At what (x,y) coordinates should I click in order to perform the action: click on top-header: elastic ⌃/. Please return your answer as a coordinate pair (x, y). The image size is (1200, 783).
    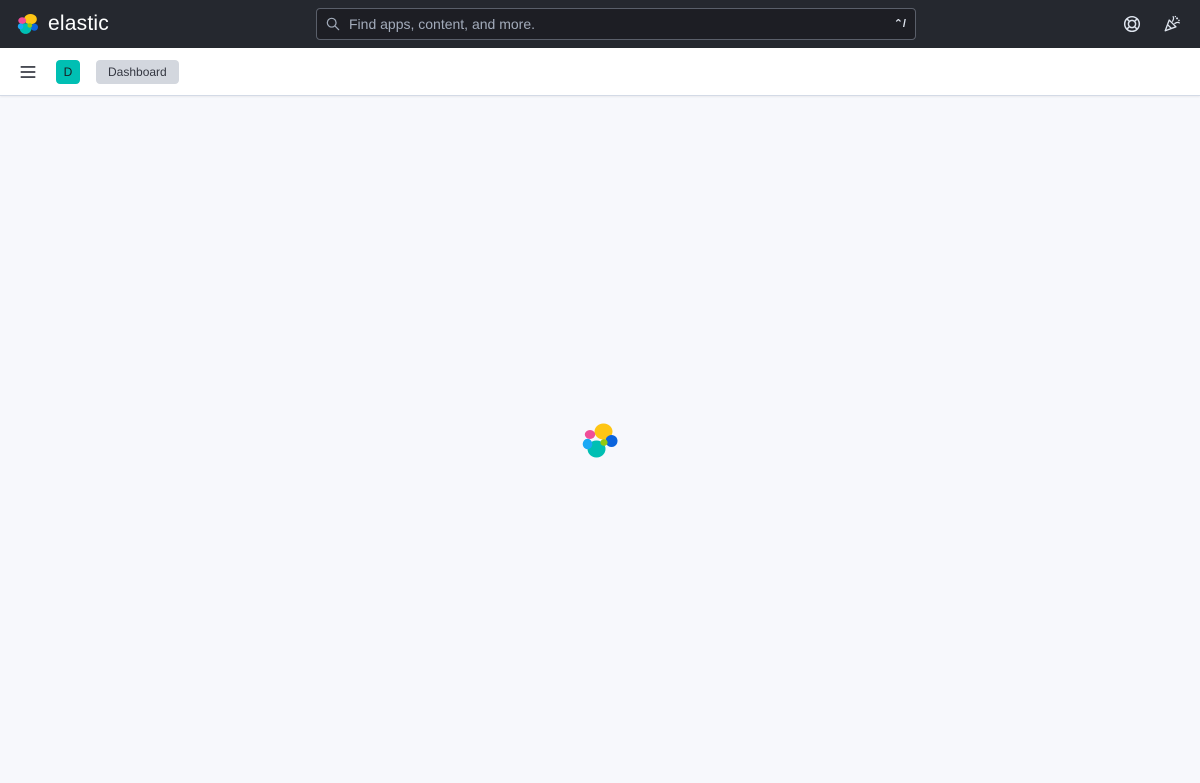
    Looking at the image, I should click on (600, 24).